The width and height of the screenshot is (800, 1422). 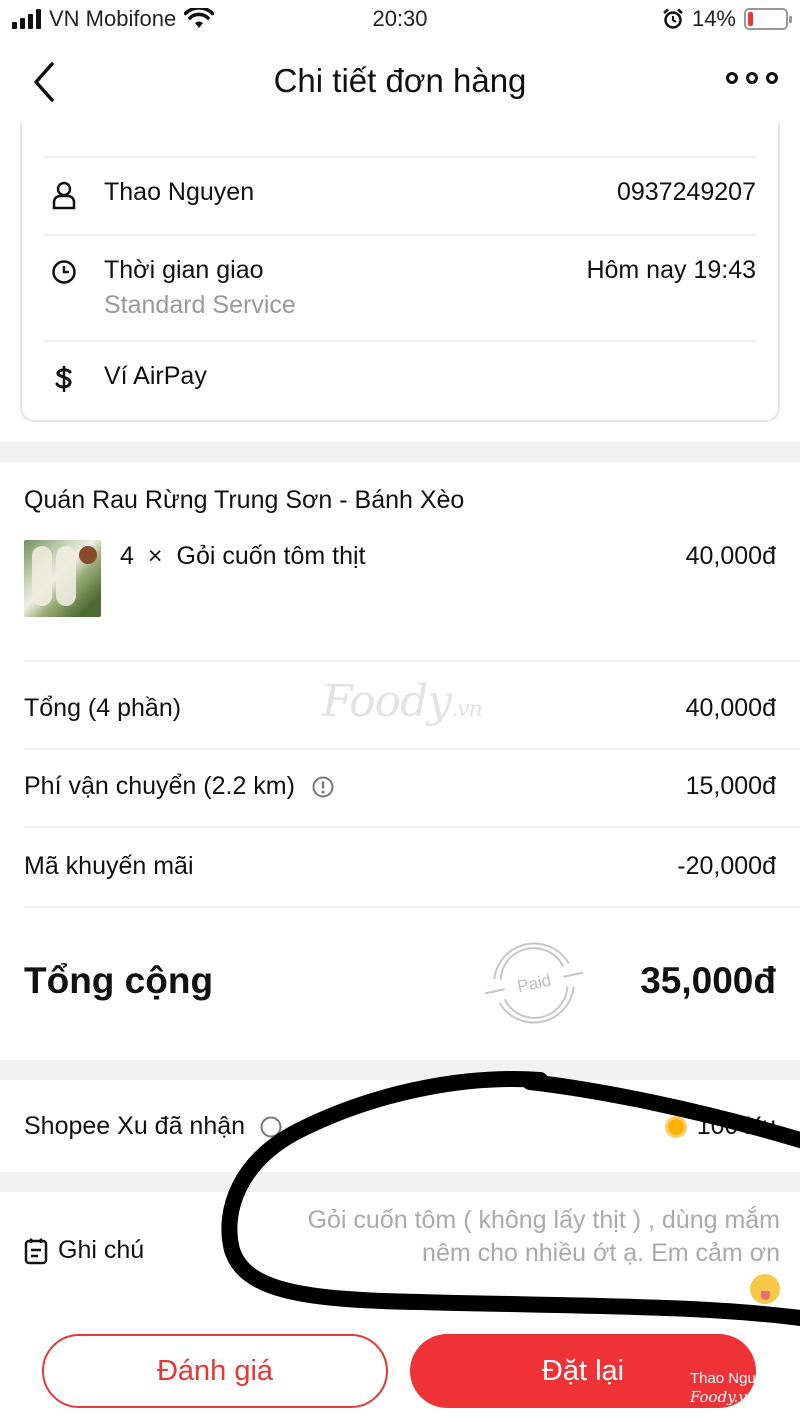 What do you see at coordinates (159, 786) in the screenshot?
I see `shipping-label: Phí vận chuyển (2.2 km)` at bounding box center [159, 786].